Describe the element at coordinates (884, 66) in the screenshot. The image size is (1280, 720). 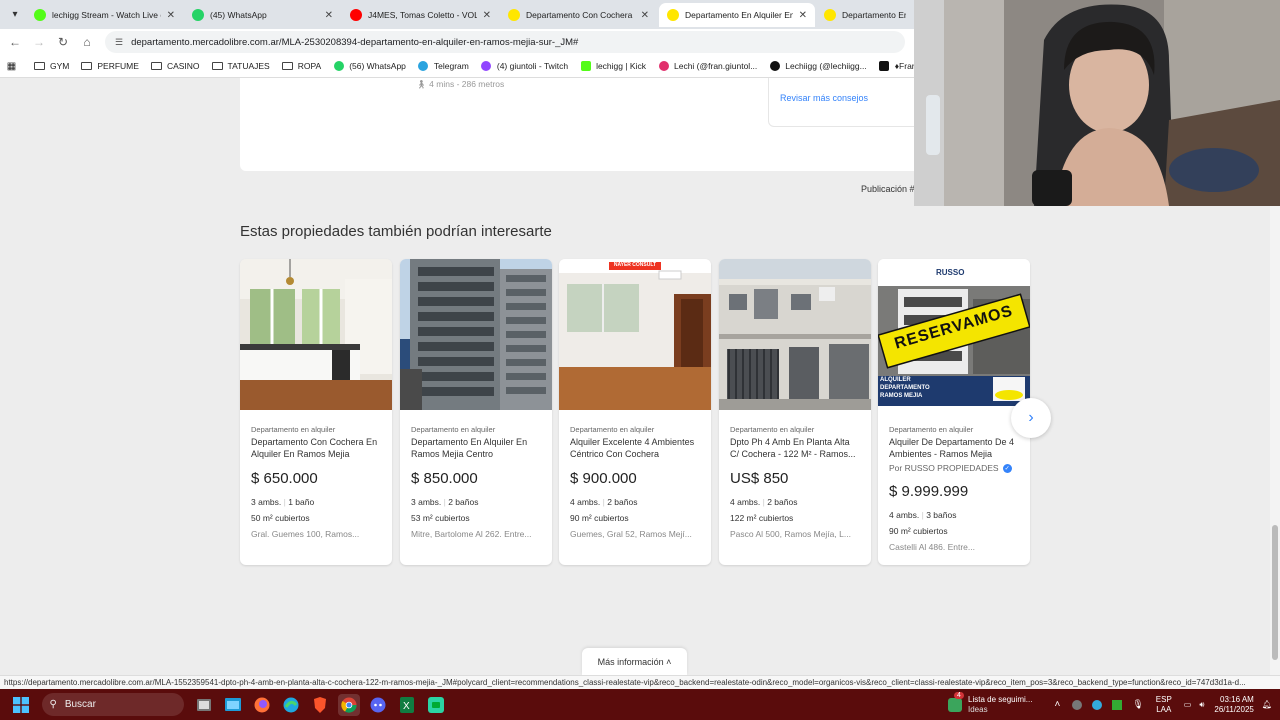
I see `x-icon` at that location.